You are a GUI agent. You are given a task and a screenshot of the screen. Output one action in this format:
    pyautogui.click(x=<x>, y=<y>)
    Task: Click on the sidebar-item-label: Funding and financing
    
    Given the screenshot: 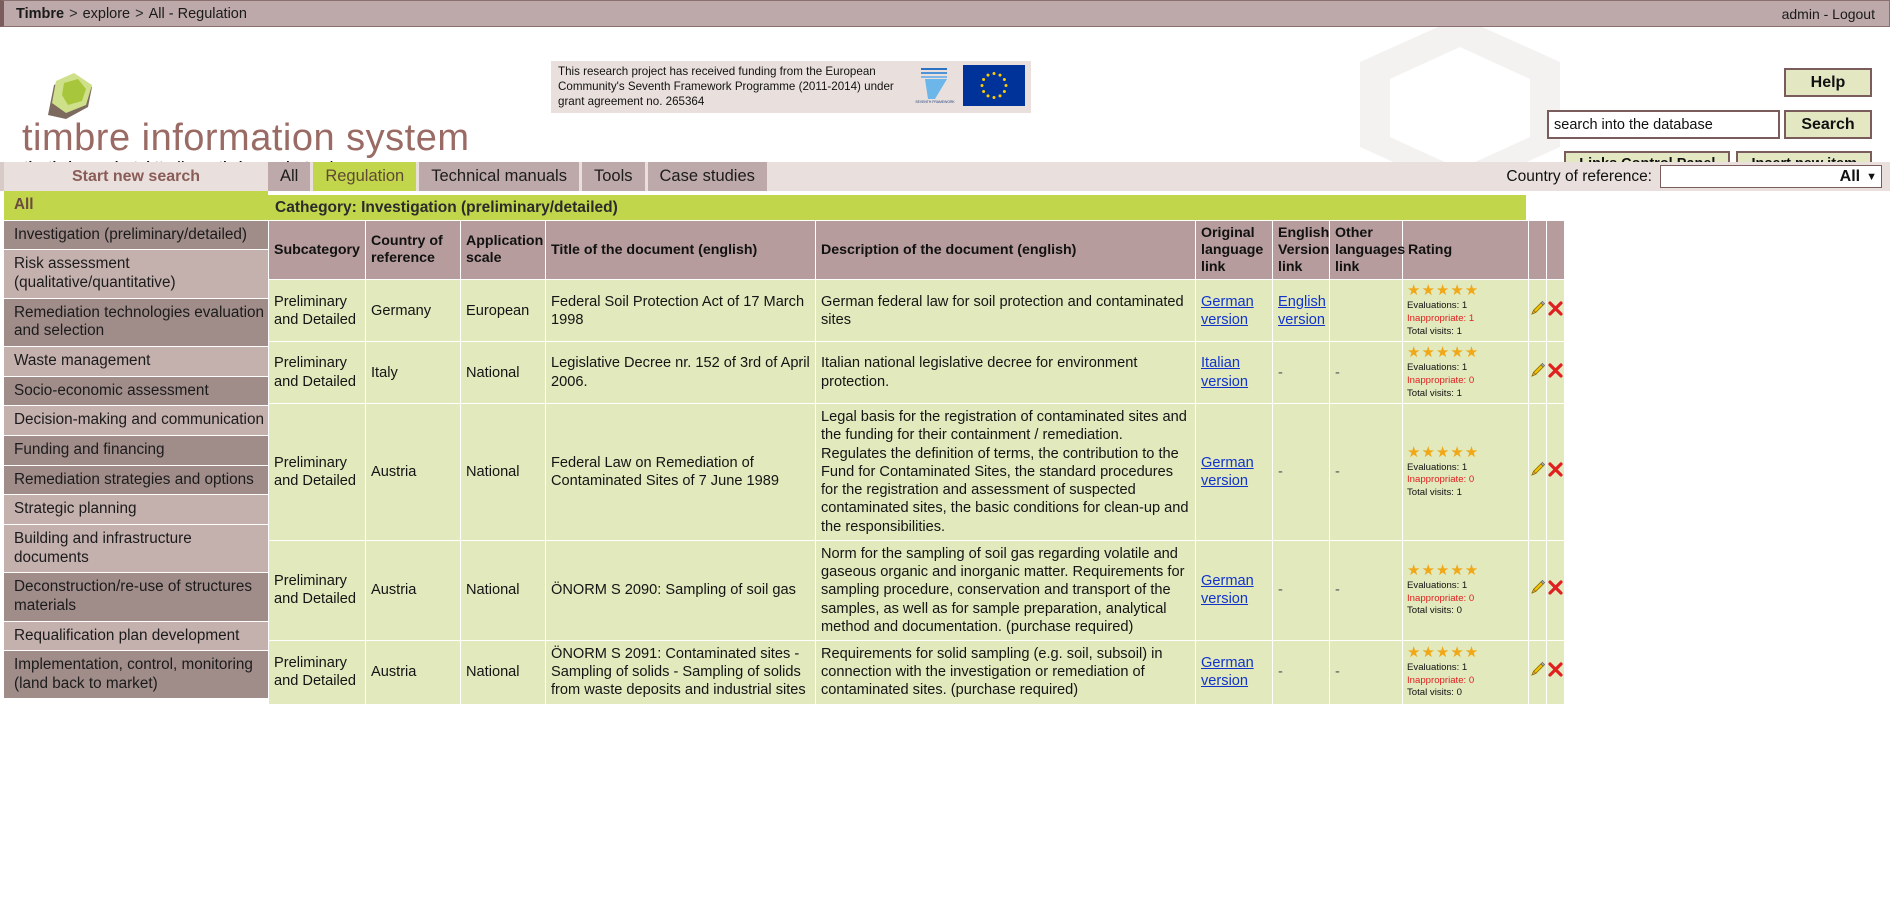 What is the action you would take?
    pyautogui.click(x=89, y=449)
    